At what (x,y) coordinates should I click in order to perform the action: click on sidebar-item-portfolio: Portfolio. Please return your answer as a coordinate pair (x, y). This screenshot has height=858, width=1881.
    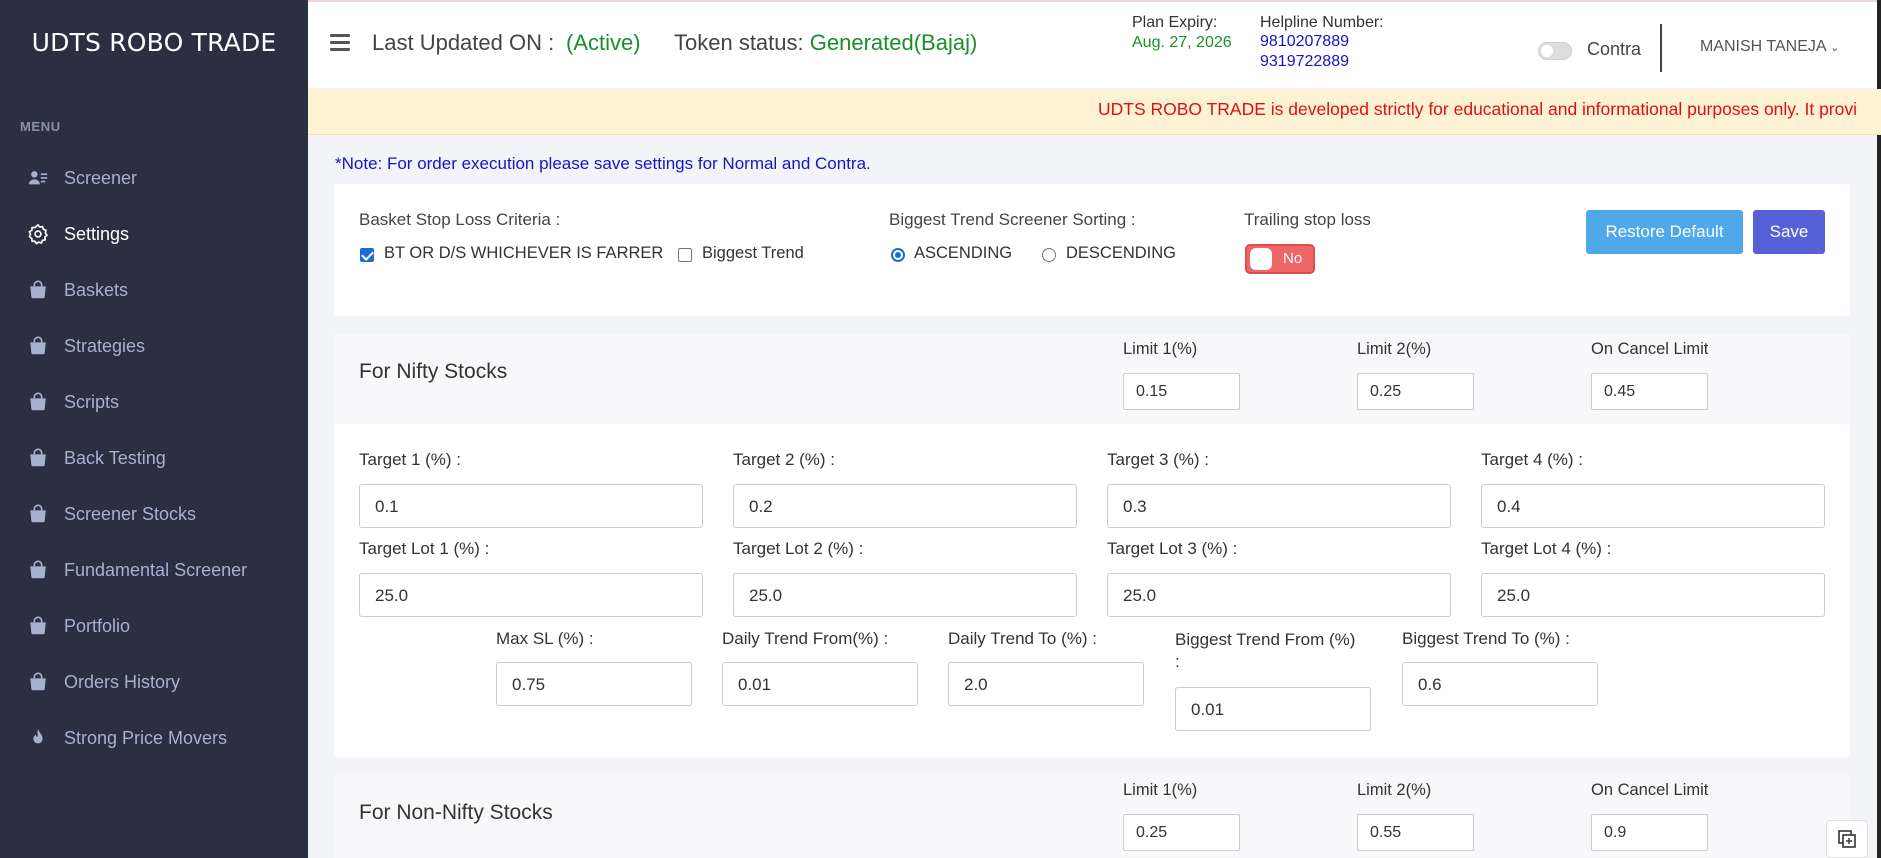
    Looking at the image, I should click on (154, 626).